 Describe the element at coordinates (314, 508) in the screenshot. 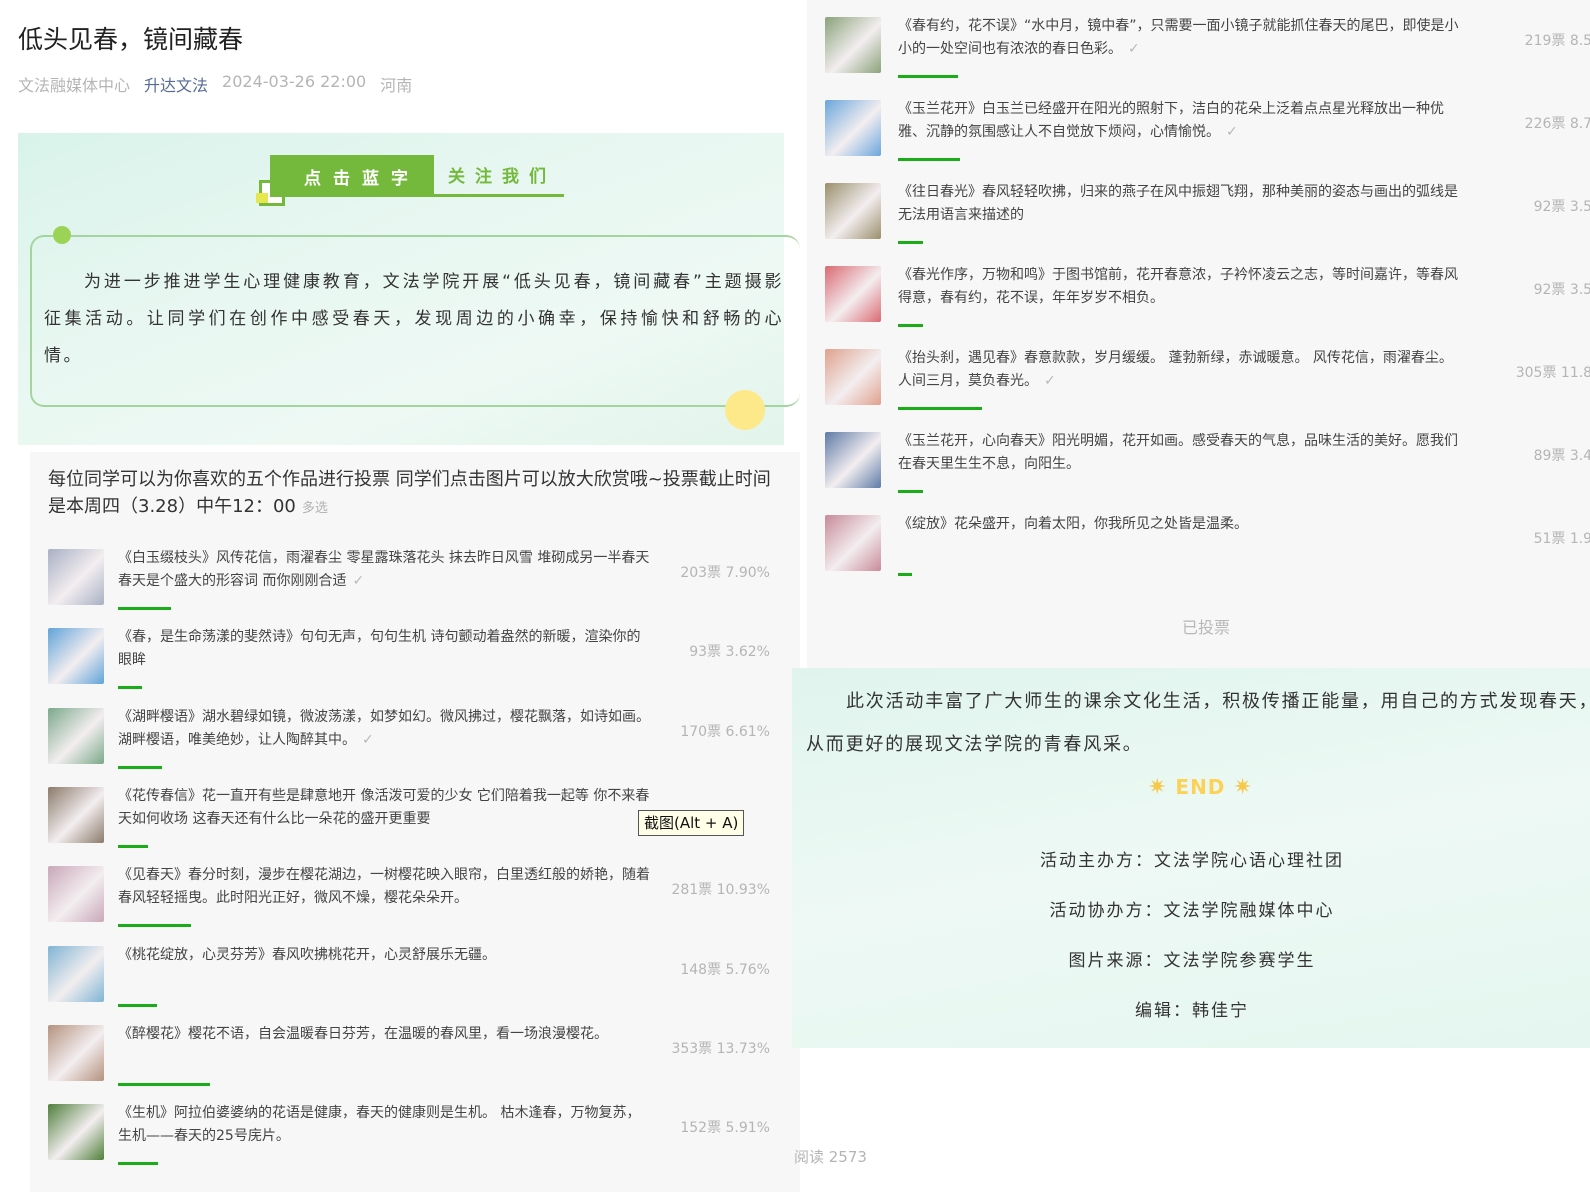

I see `multi-select-label: 多选` at that location.